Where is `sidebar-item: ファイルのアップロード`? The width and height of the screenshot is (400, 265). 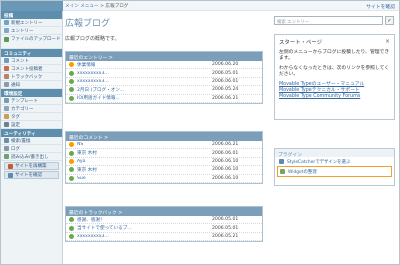
sidebar-item: ファイルのアップロード is located at coordinates (31, 42).